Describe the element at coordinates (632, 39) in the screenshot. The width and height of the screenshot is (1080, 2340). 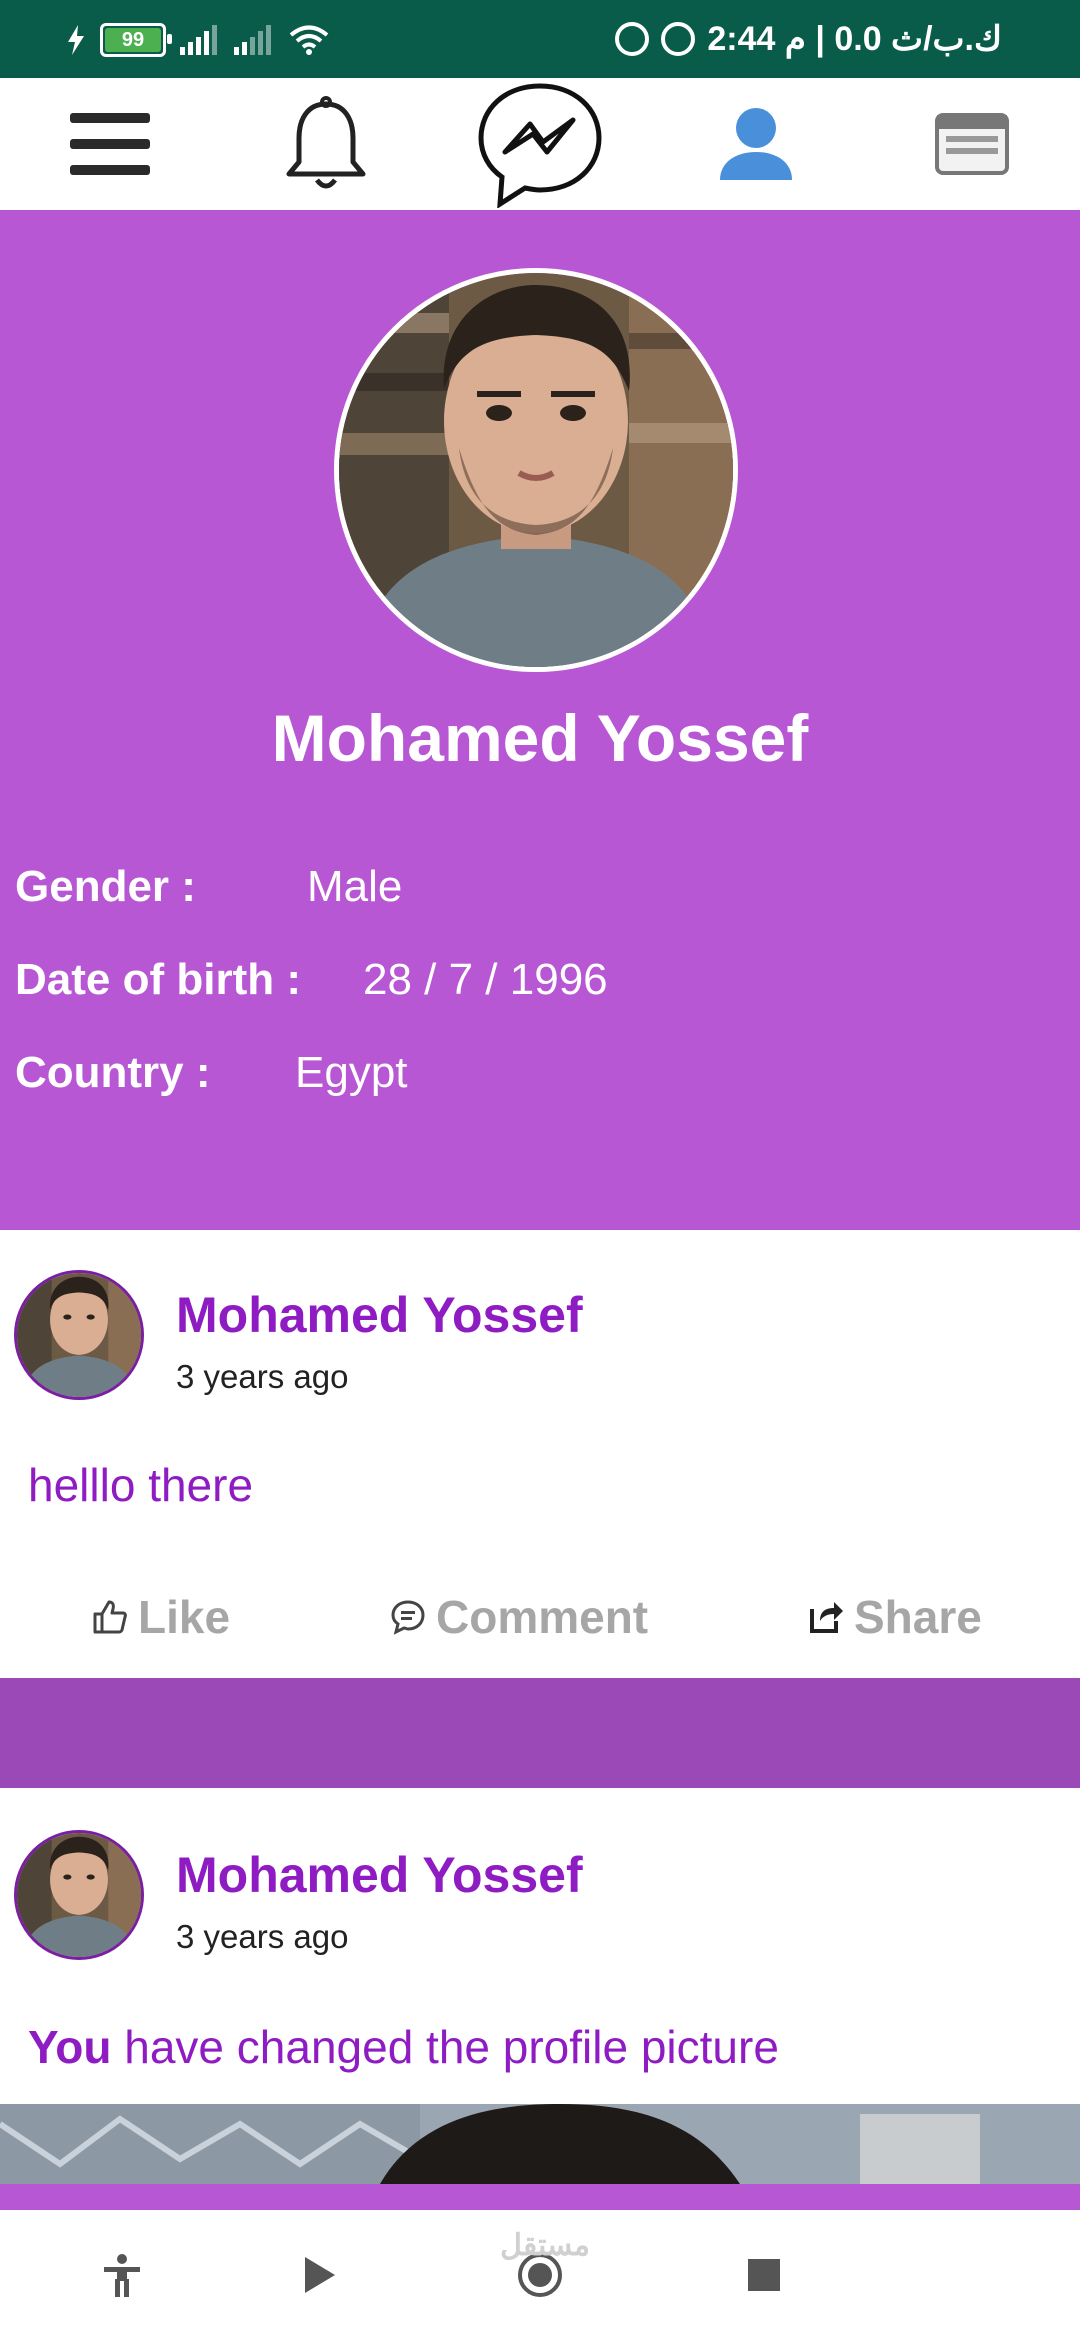
I see `notification-icon` at that location.